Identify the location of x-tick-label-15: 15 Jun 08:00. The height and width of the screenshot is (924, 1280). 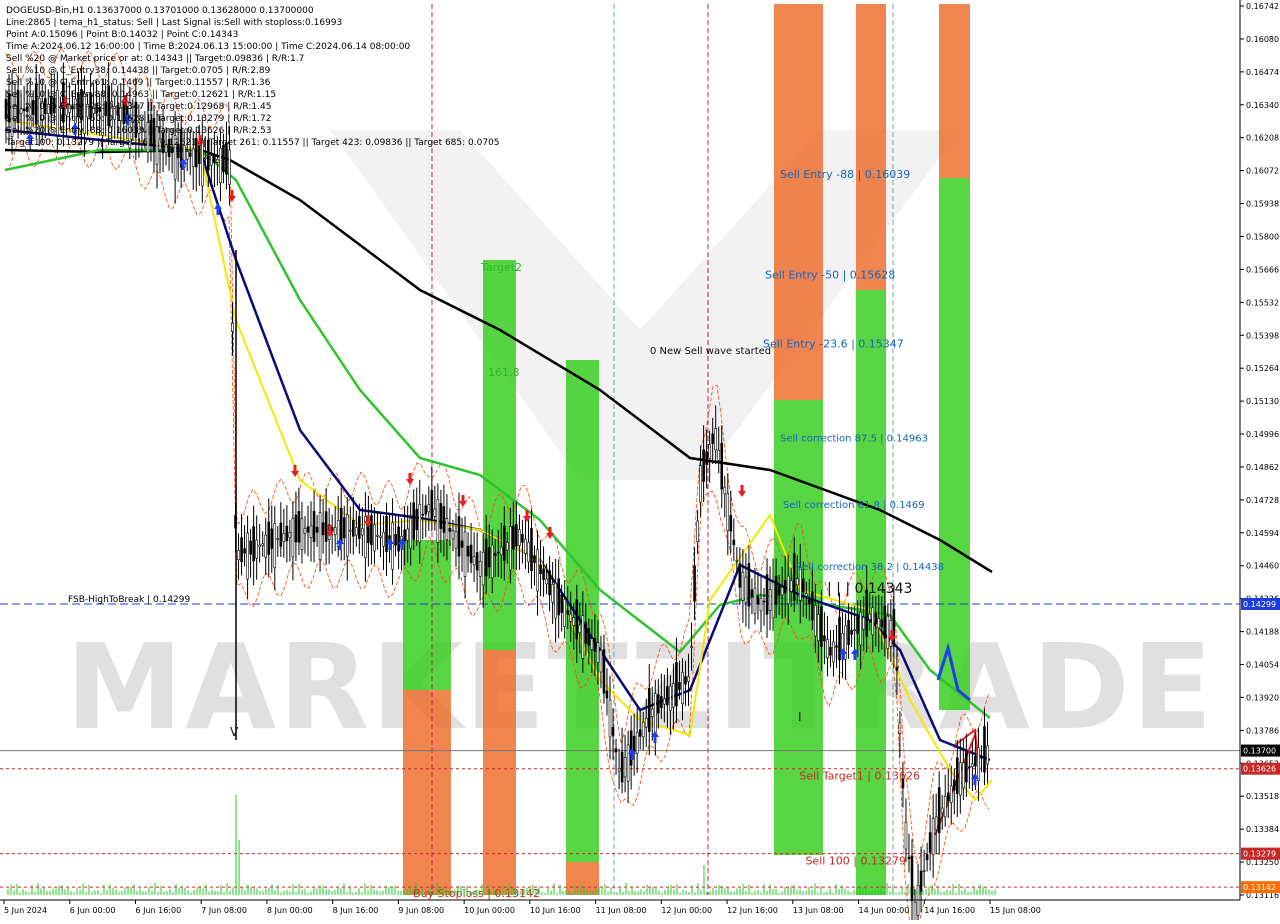
(1015, 910).